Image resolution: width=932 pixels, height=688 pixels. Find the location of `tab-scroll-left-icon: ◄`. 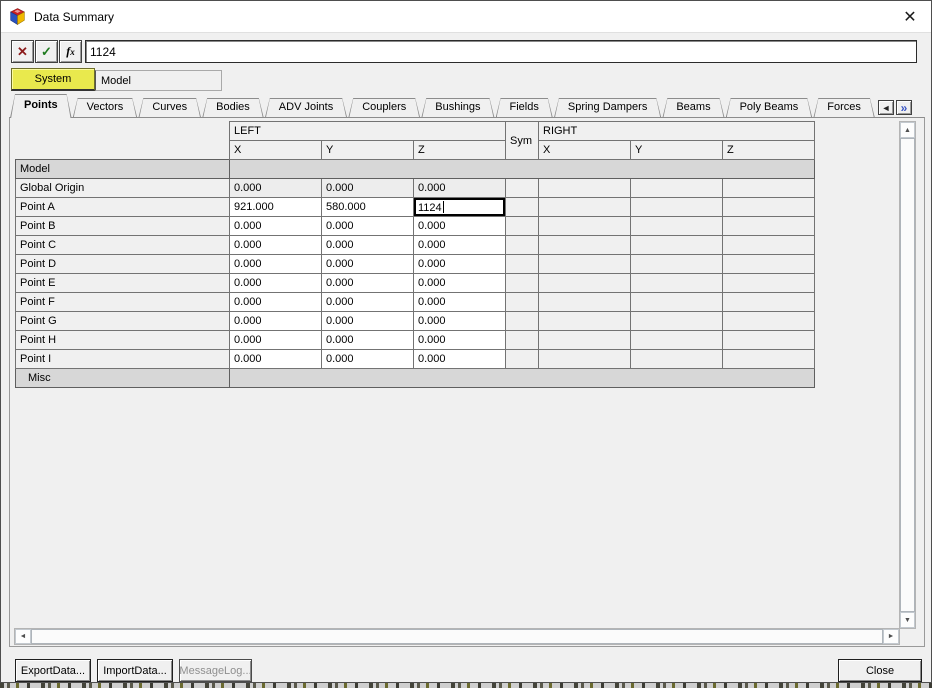

tab-scroll-left-icon: ◄ is located at coordinates (886, 107).